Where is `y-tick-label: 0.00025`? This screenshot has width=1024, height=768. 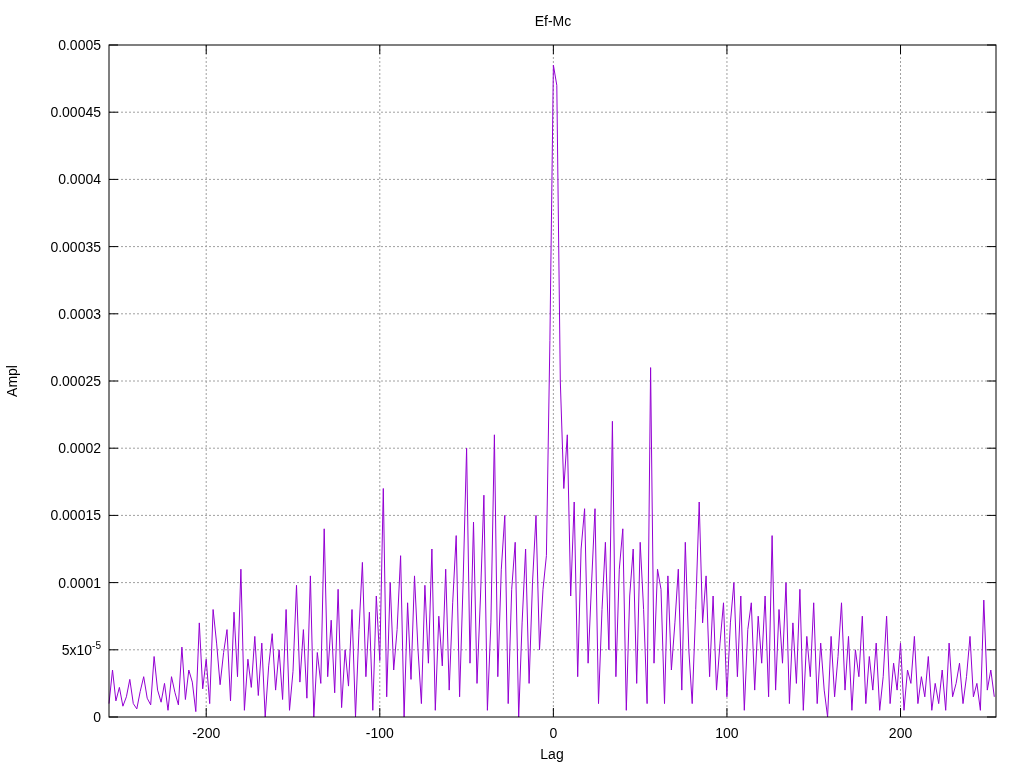 y-tick-label: 0.00025 is located at coordinates (75, 381).